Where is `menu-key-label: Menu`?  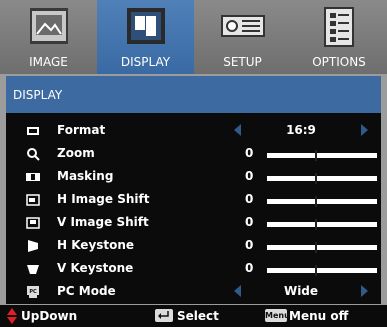
menu-key-label: Menu is located at coordinates (277, 315).